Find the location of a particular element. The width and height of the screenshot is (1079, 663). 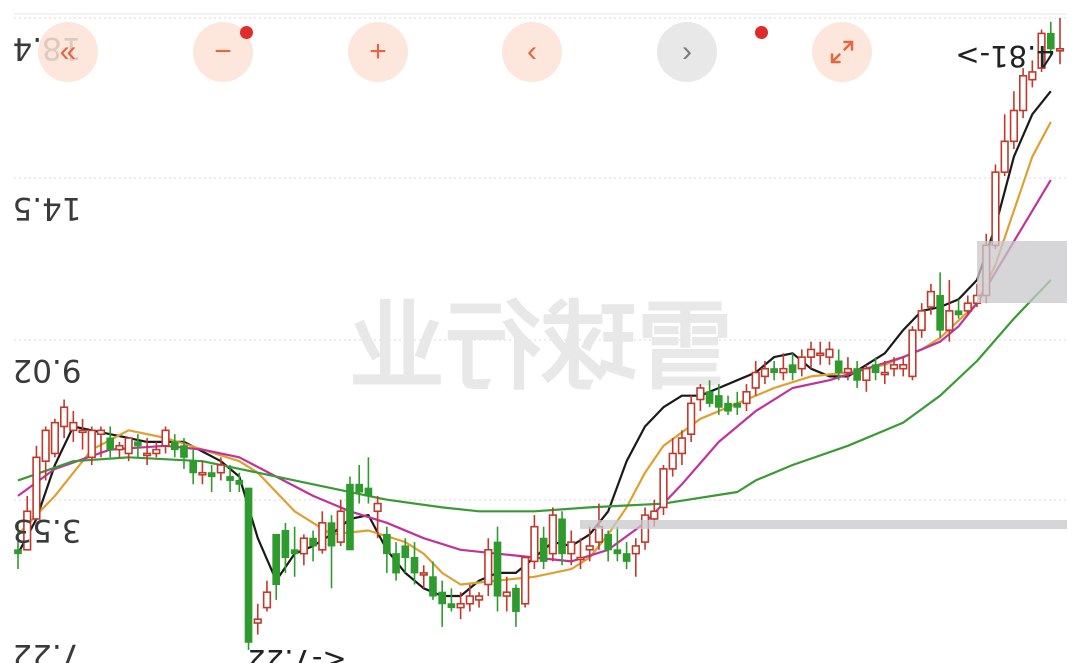

min-price-label: <-7.22 is located at coordinates (296, 653).